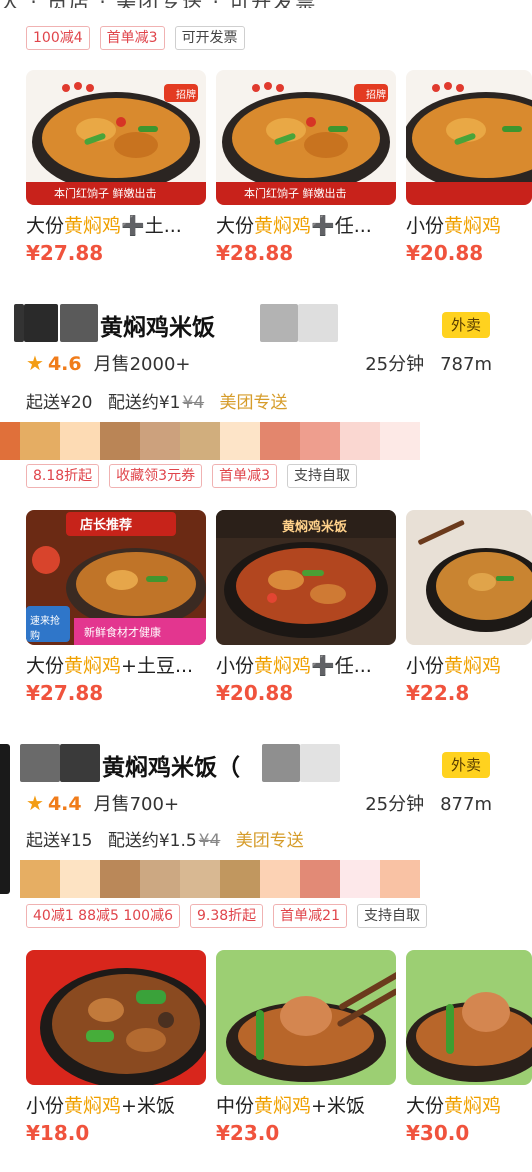  I want to click on shop2-color-strip, so click(210, 441).